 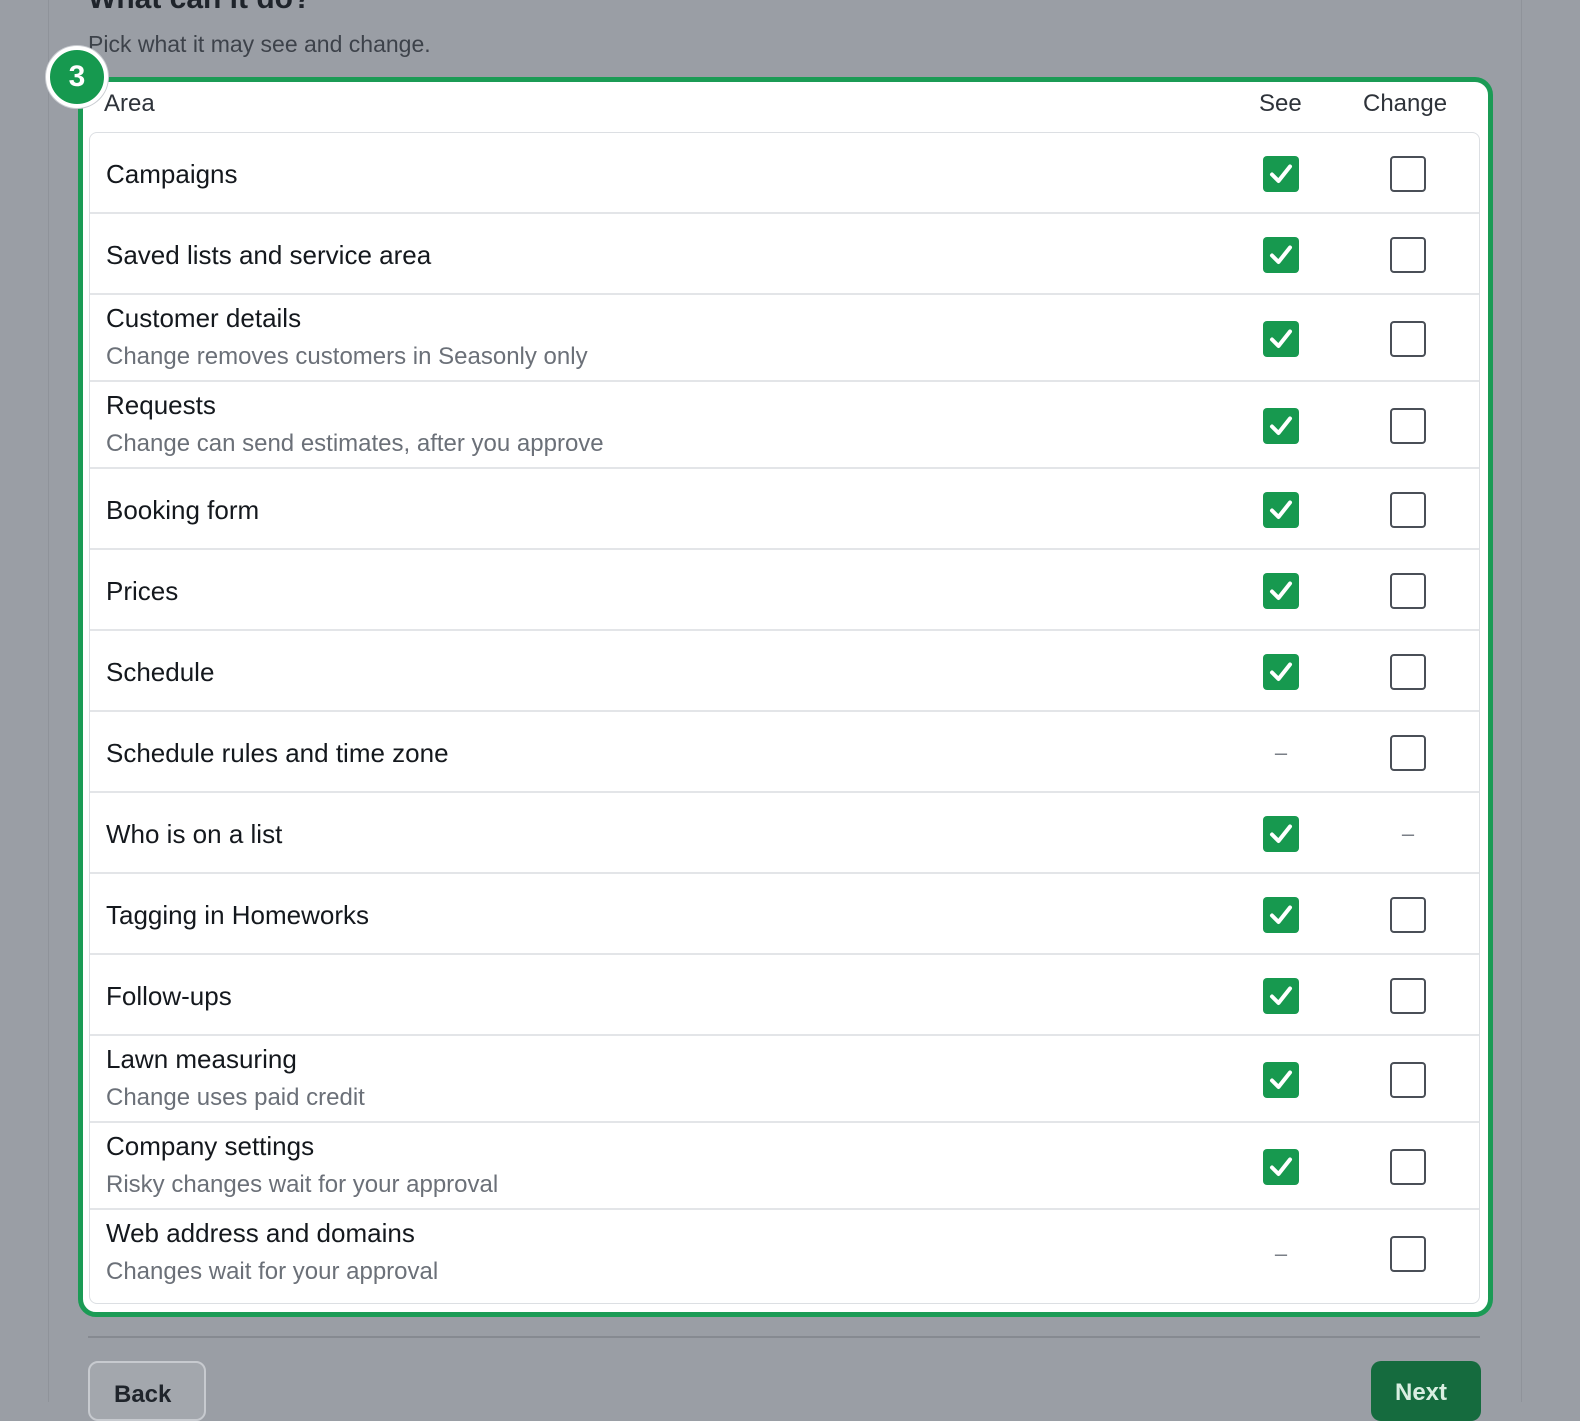 I want to click on table-row: Schedule, so click(x=784, y=671).